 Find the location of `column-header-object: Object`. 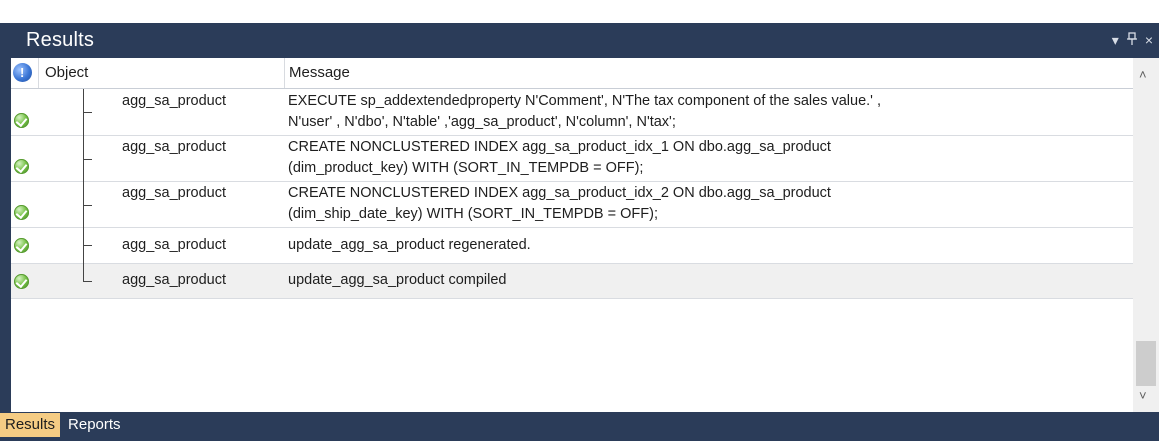

column-header-object: Object is located at coordinates (161, 73).